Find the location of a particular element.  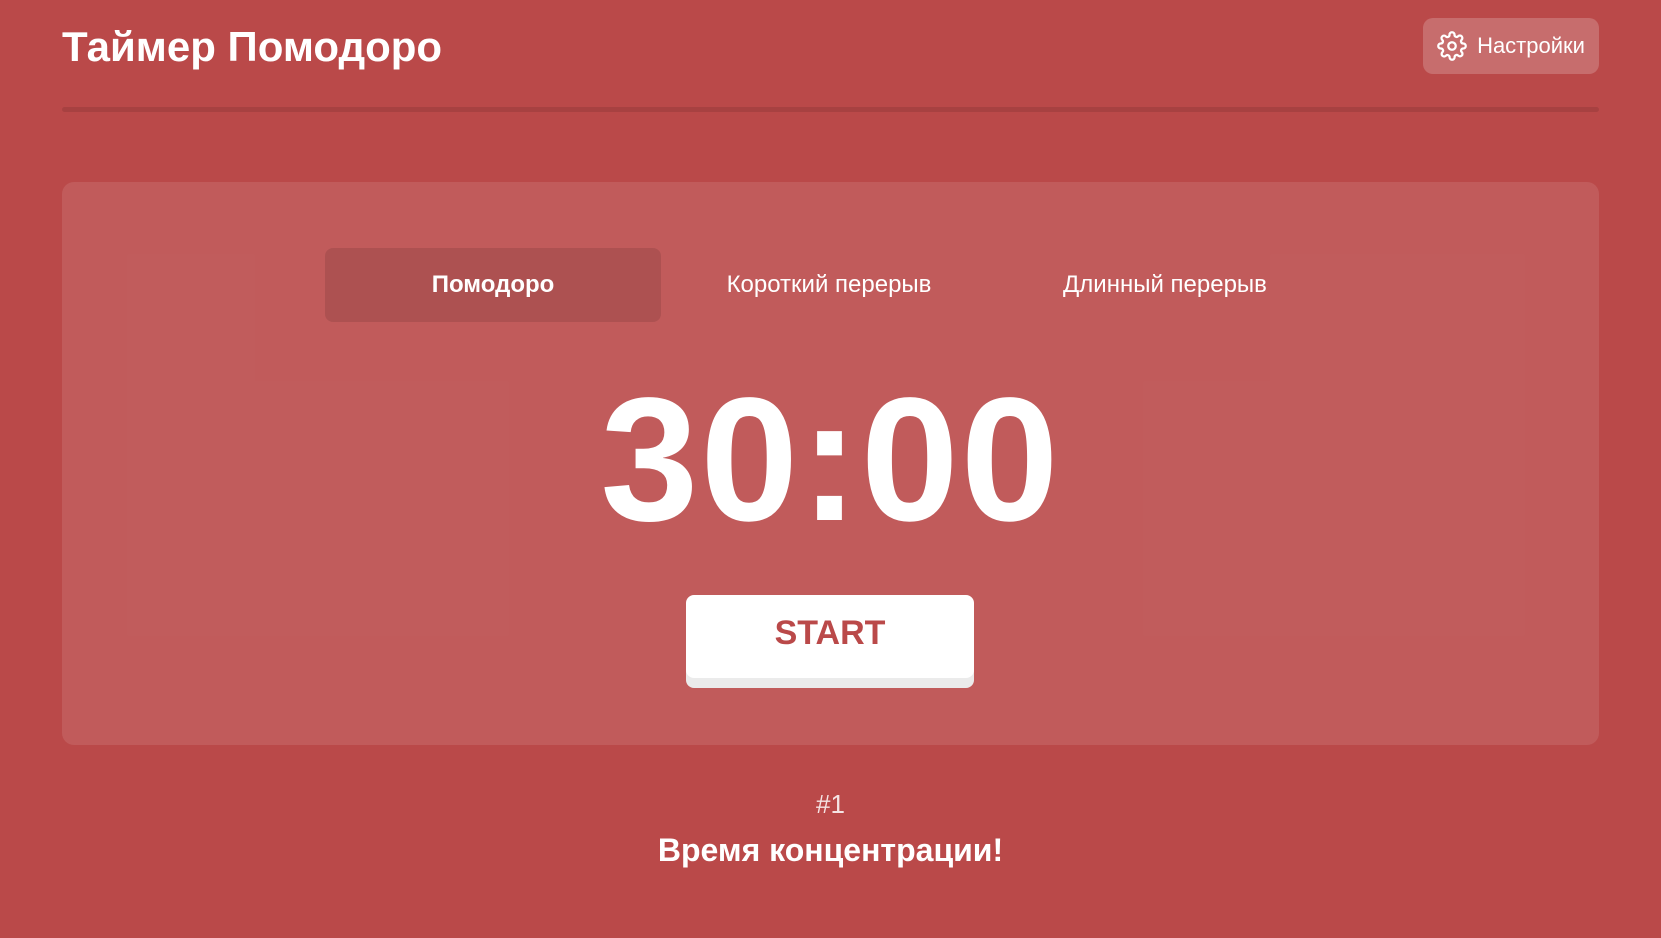

app-header: Таймер Помодоро Настройки is located at coordinates (830, 58).